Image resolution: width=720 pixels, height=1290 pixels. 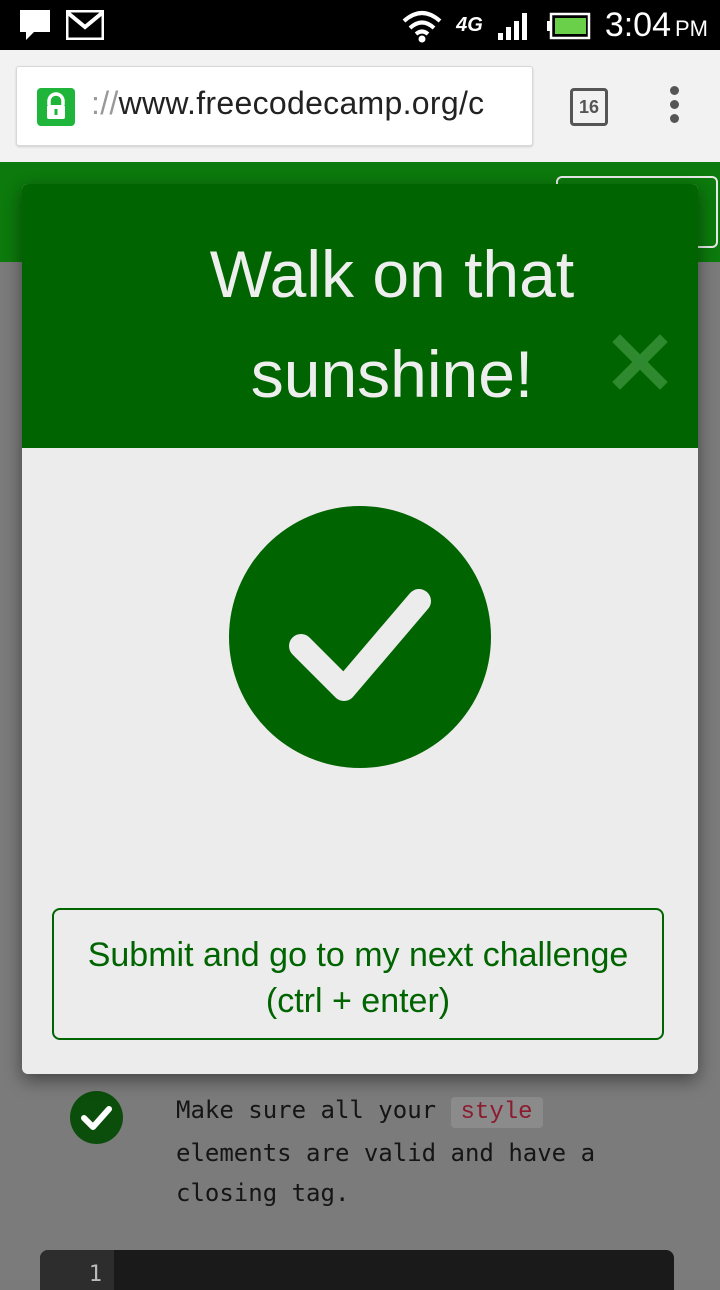 What do you see at coordinates (674, 106) in the screenshot?
I see `overflow-menu-icon` at bounding box center [674, 106].